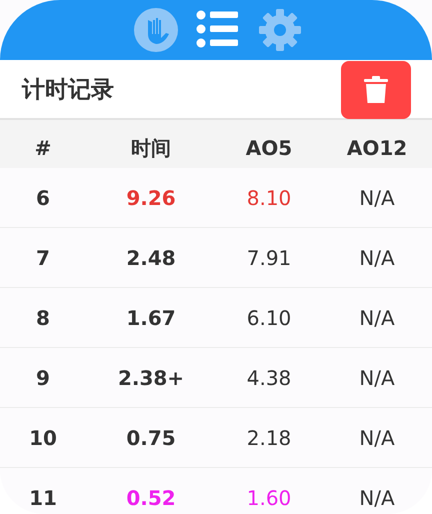 This screenshot has height=514, width=432. I want to click on table-cell-text: 11, so click(43, 498).